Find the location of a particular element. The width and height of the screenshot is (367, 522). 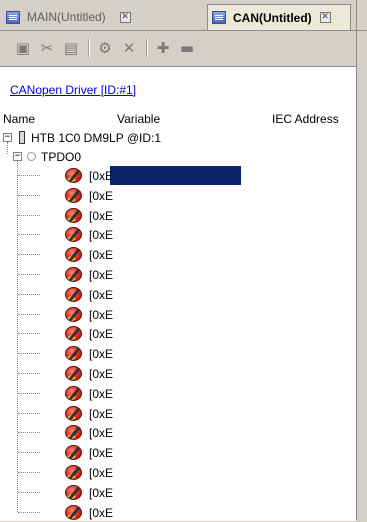

variable-edit-field is located at coordinates (175, 175).